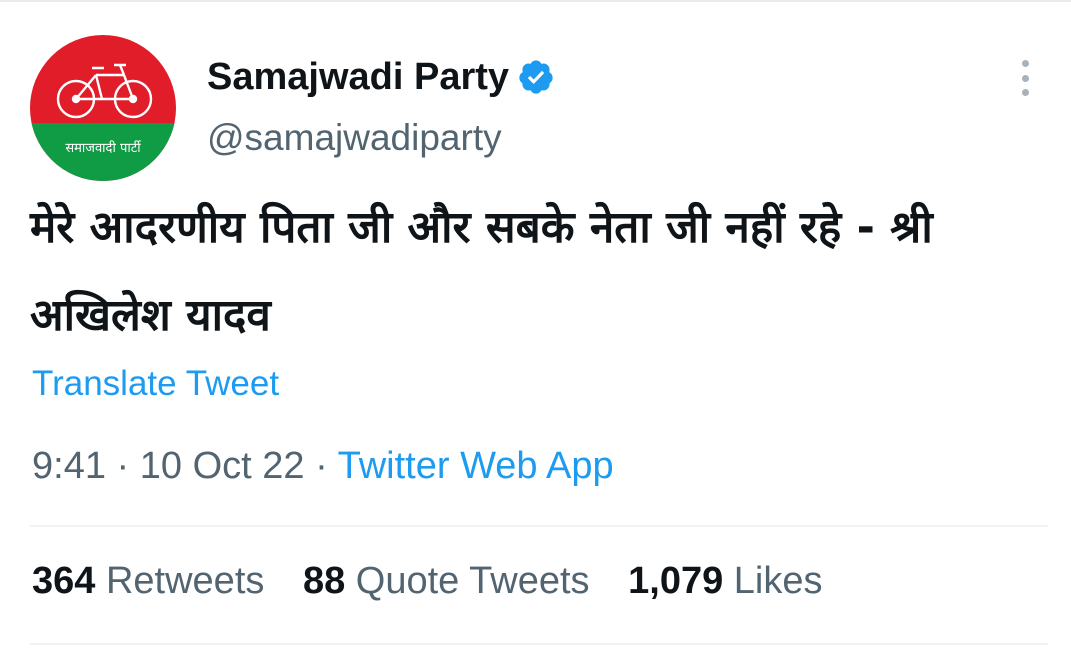 The height and width of the screenshot is (665, 1071). I want to click on avatar-caption: समाजवादी पार्टी, so click(103, 148).